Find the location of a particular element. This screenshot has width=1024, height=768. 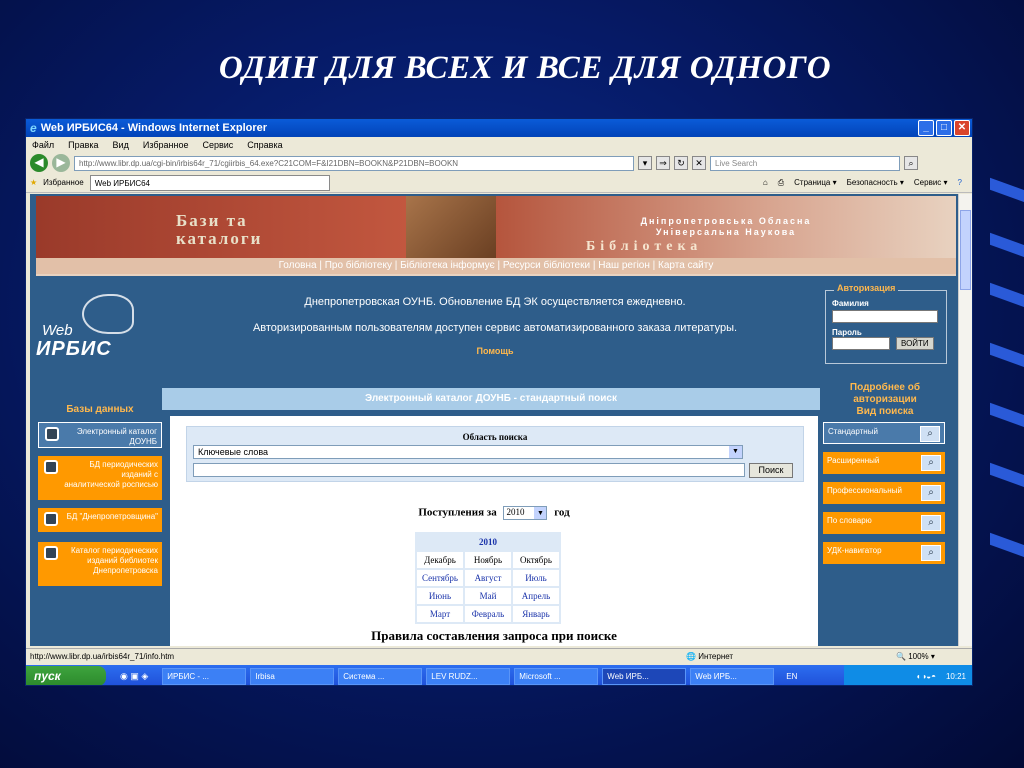

month-link: Апрель is located at coordinates (536, 596).